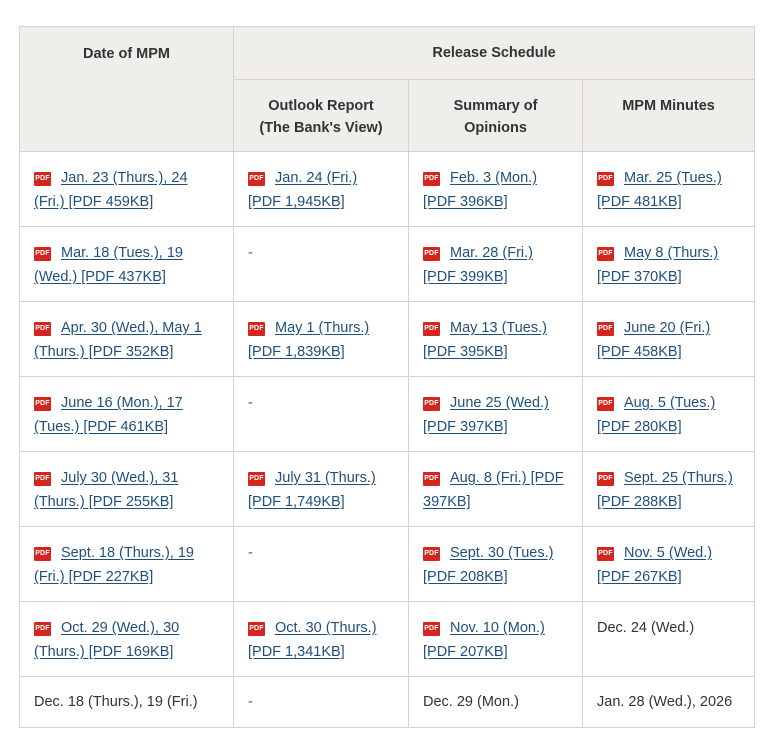  What do you see at coordinates (106, 640) in the screenshot?
I see `mpm-date-link: Oct. 29 (Wed.), 30 (Thurs.) [PDF 169KB]` at bounding box center [106, 640].